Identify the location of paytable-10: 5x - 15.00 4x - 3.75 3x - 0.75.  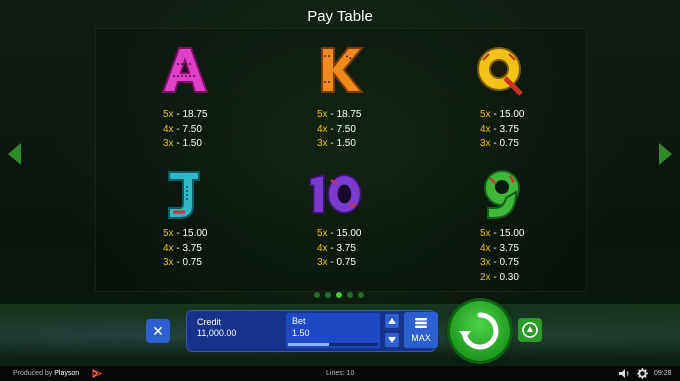
(339, 249).